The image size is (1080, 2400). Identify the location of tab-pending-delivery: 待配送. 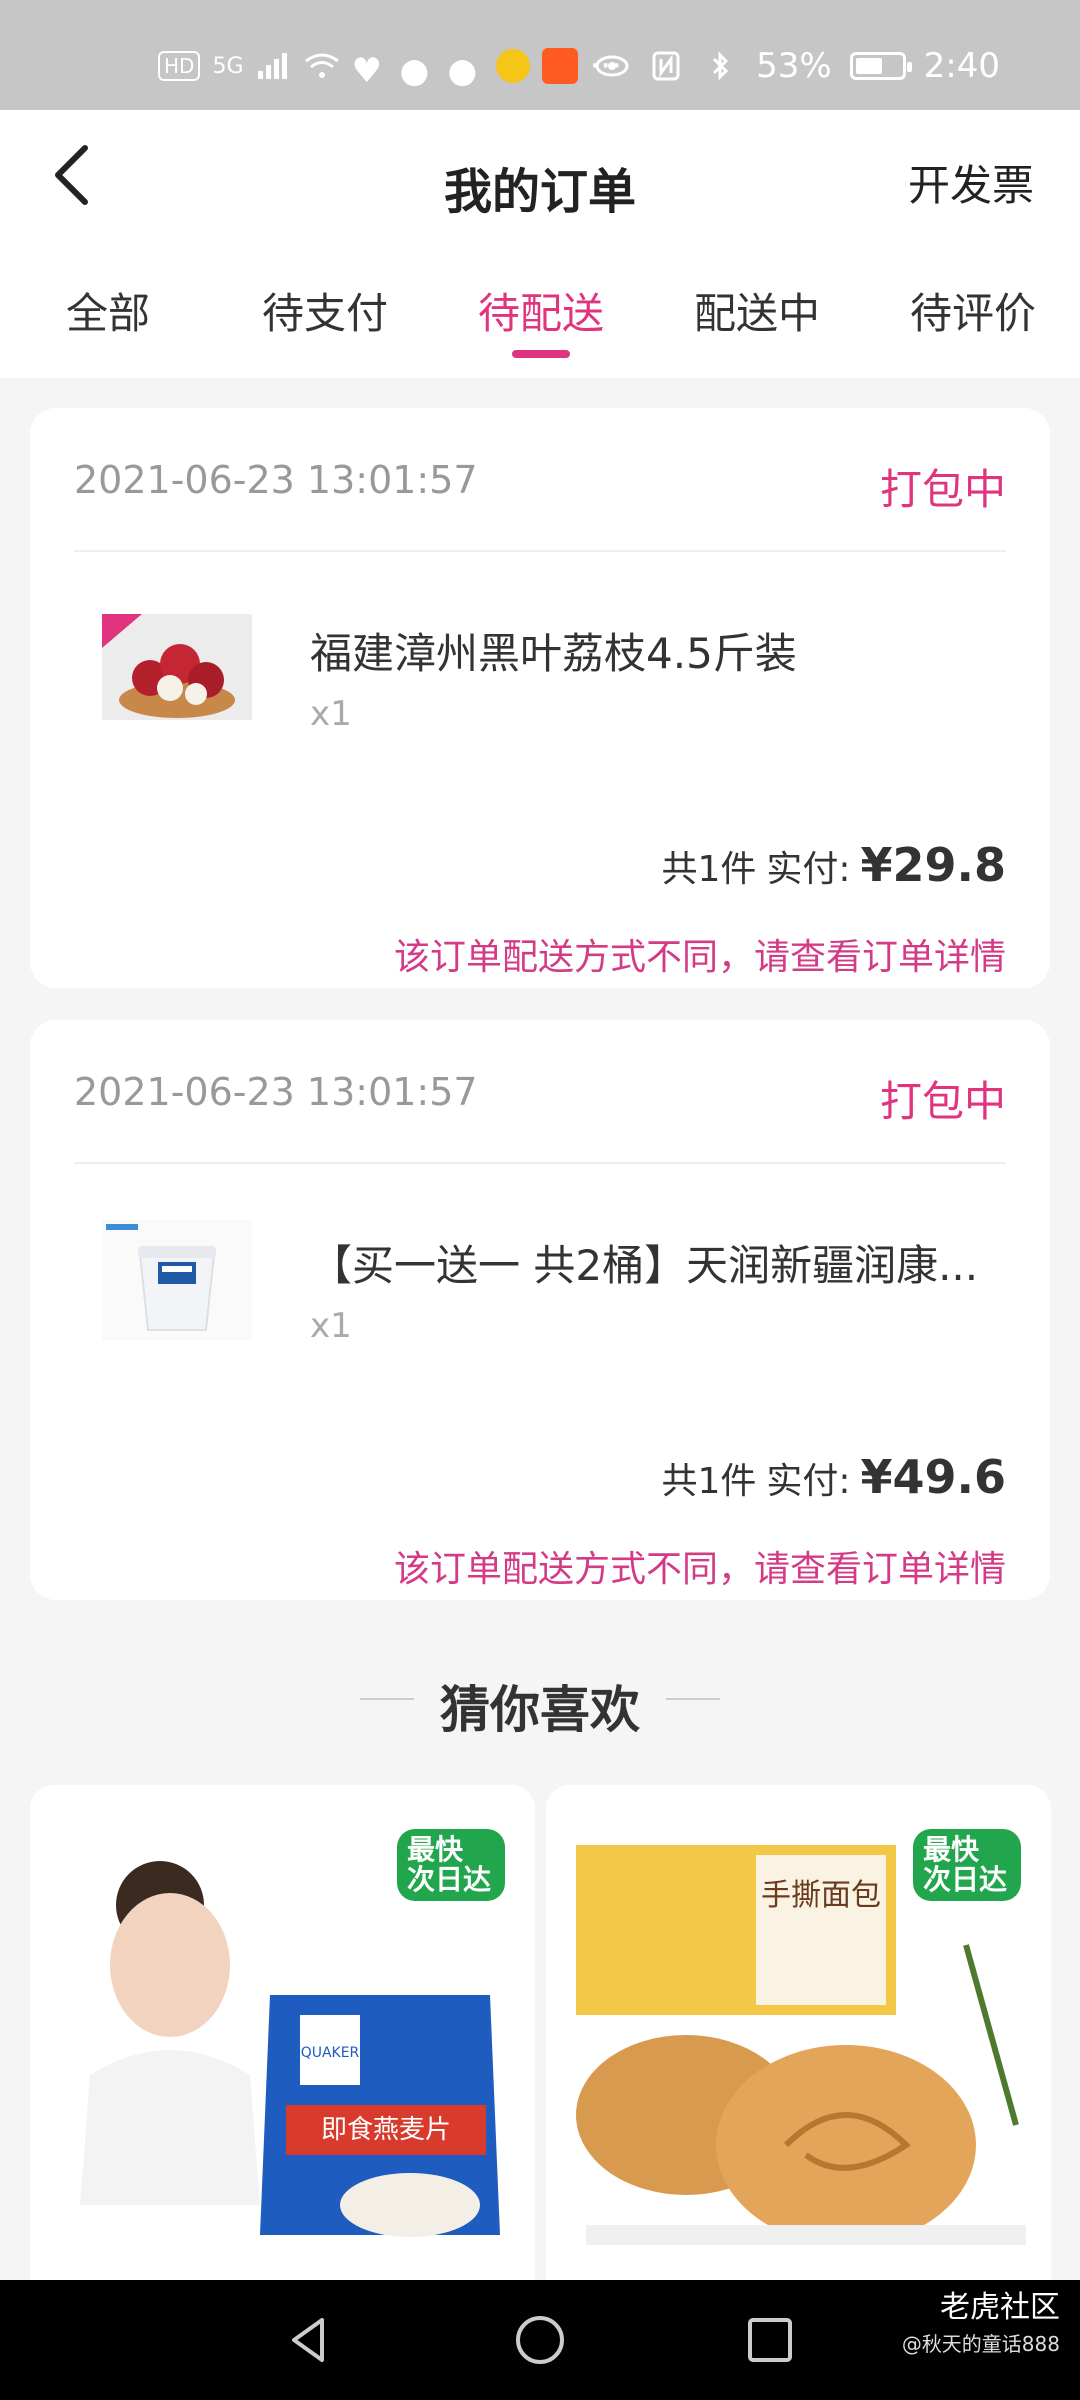
(541, 310).